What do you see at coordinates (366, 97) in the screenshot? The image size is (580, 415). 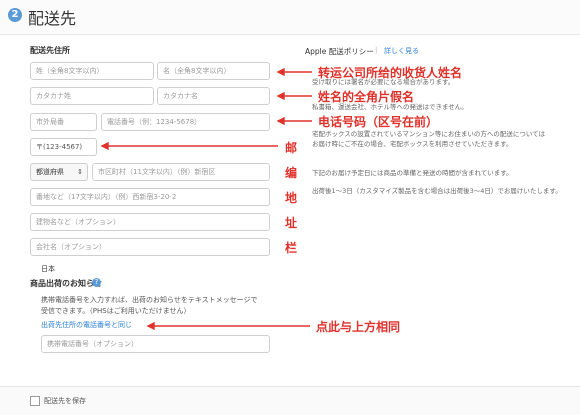 I see `annotation-kana: 姓名的全角片假名` at bounding box center [366, 97].